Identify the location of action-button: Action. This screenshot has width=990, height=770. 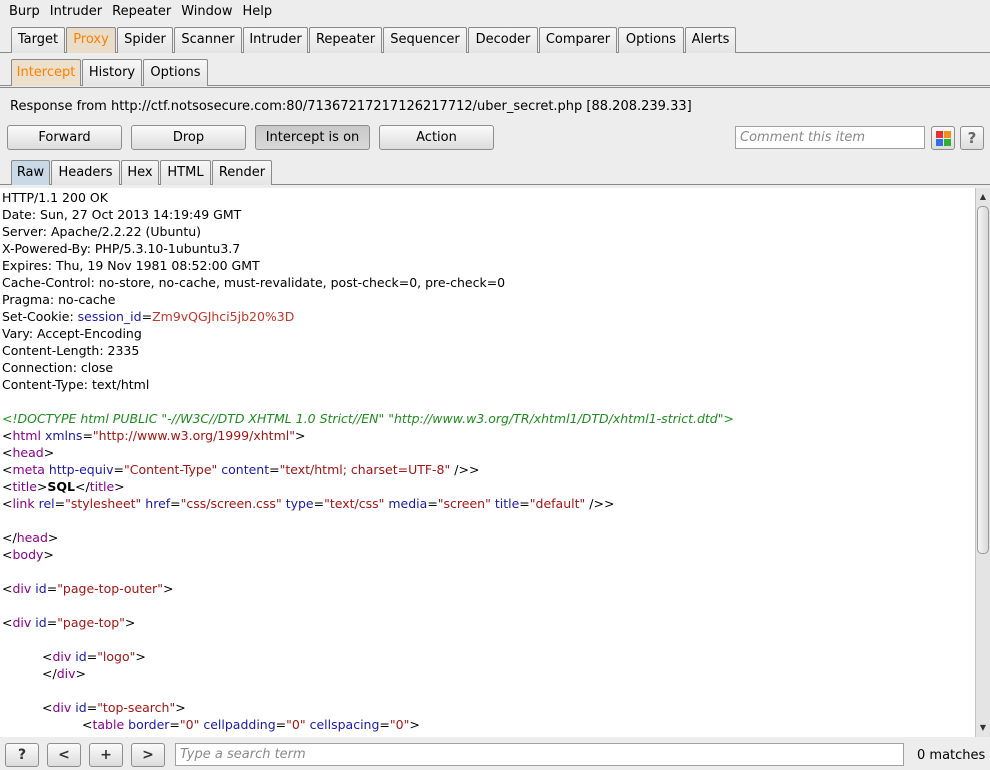
(436, 137).